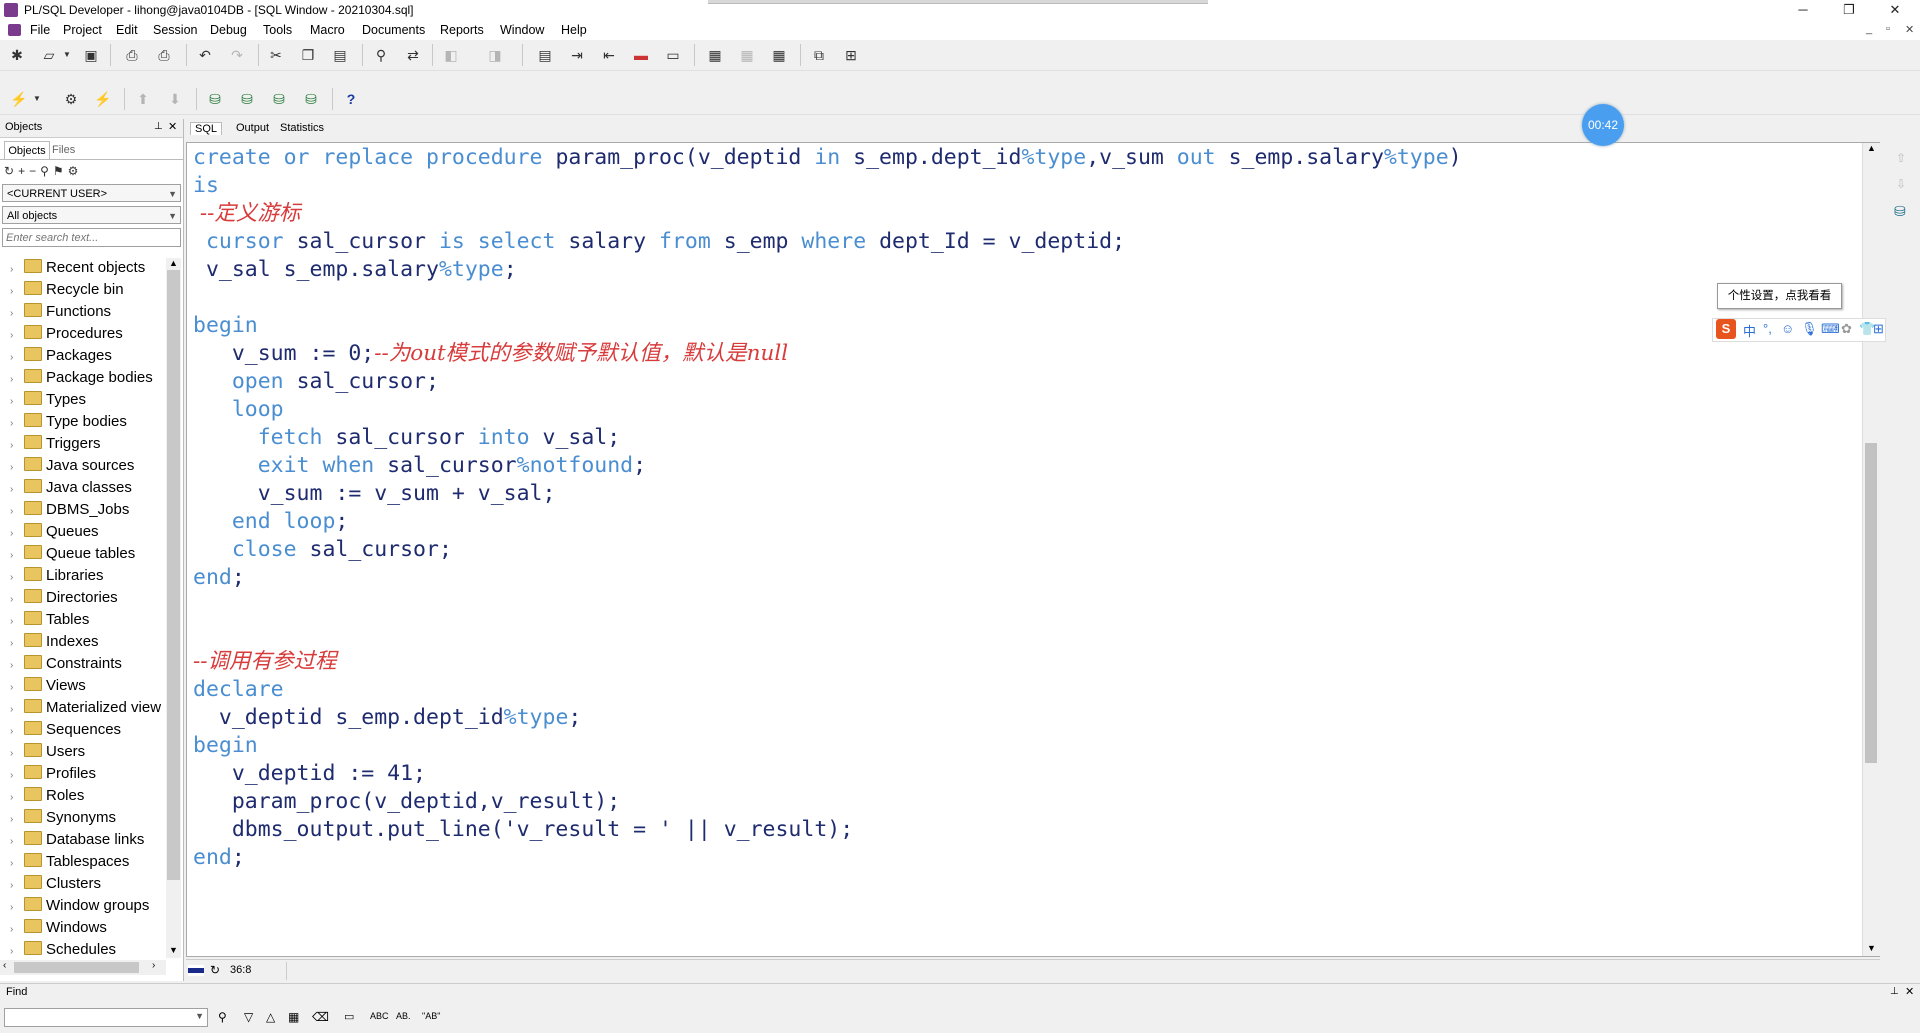 The width and height of the screenshot is (1920, 1033). I want to click on undo-icon: ↶, so click(205, 55).